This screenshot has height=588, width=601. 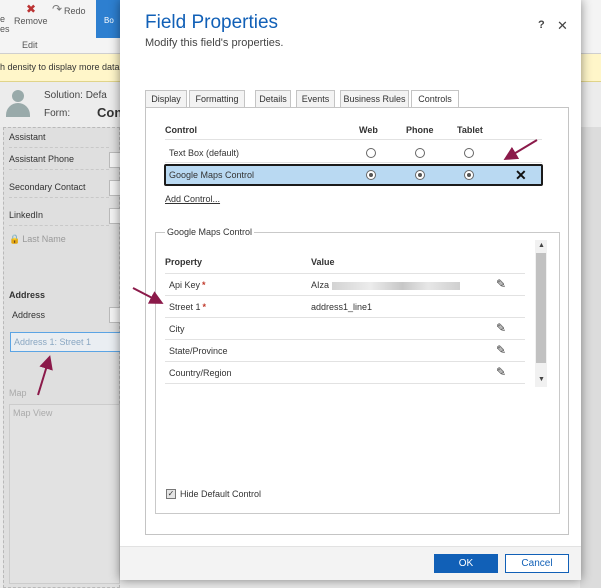 What do you see at coordinates (166, 99) in the screenshot?
I see `tab-display: Display` at bounding box center [166, 99].